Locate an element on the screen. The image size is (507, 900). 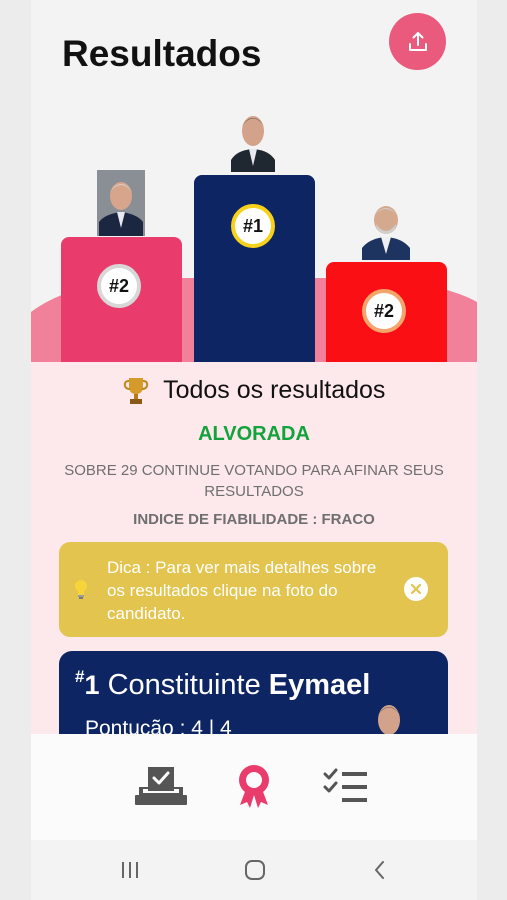
rank-number: 1 is located at coordinates (92, 685).